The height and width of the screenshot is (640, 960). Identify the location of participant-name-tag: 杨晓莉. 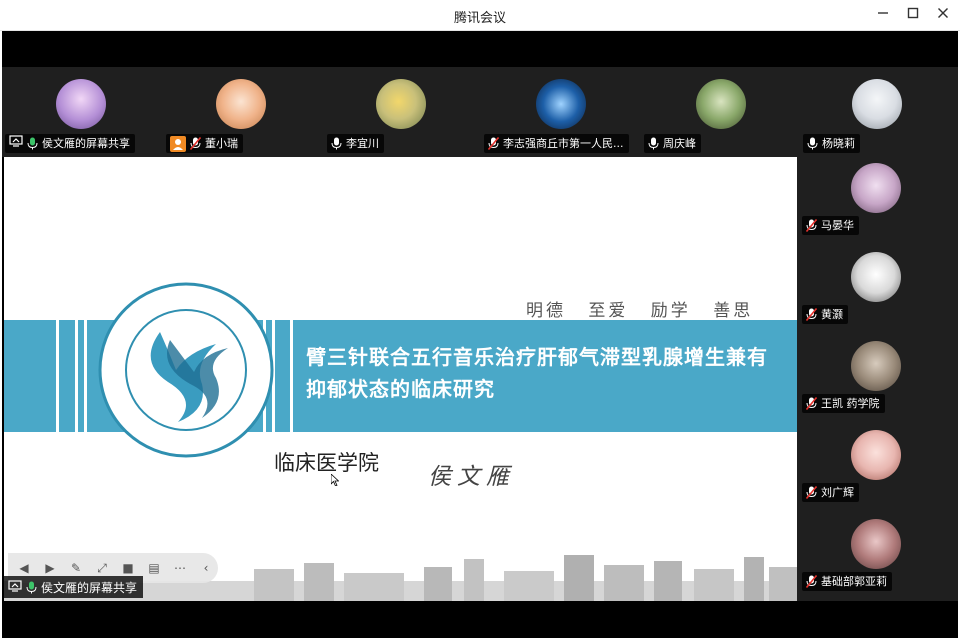
(831, 143).